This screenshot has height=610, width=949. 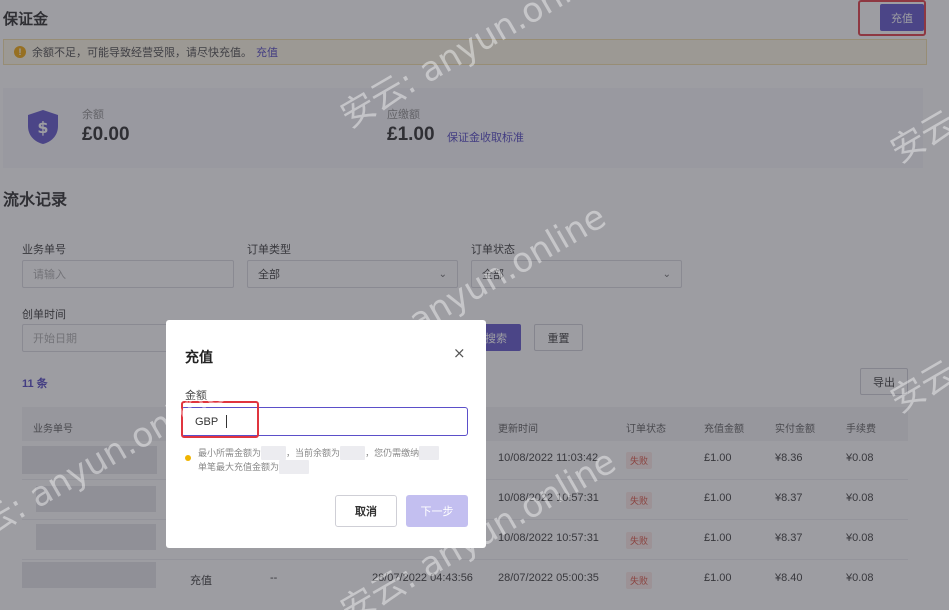 What do you see at coordinates (227, 421) in the screenshot?
I see `text-caret` at bounding box center [227, 421].